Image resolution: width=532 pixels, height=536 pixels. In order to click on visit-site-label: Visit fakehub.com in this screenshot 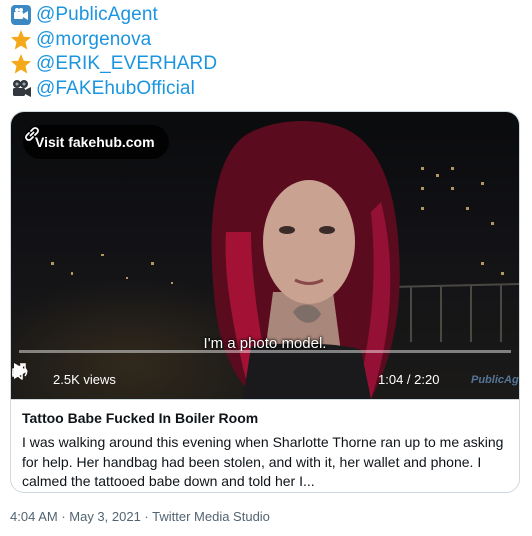, I will do `click(95, 142)`.